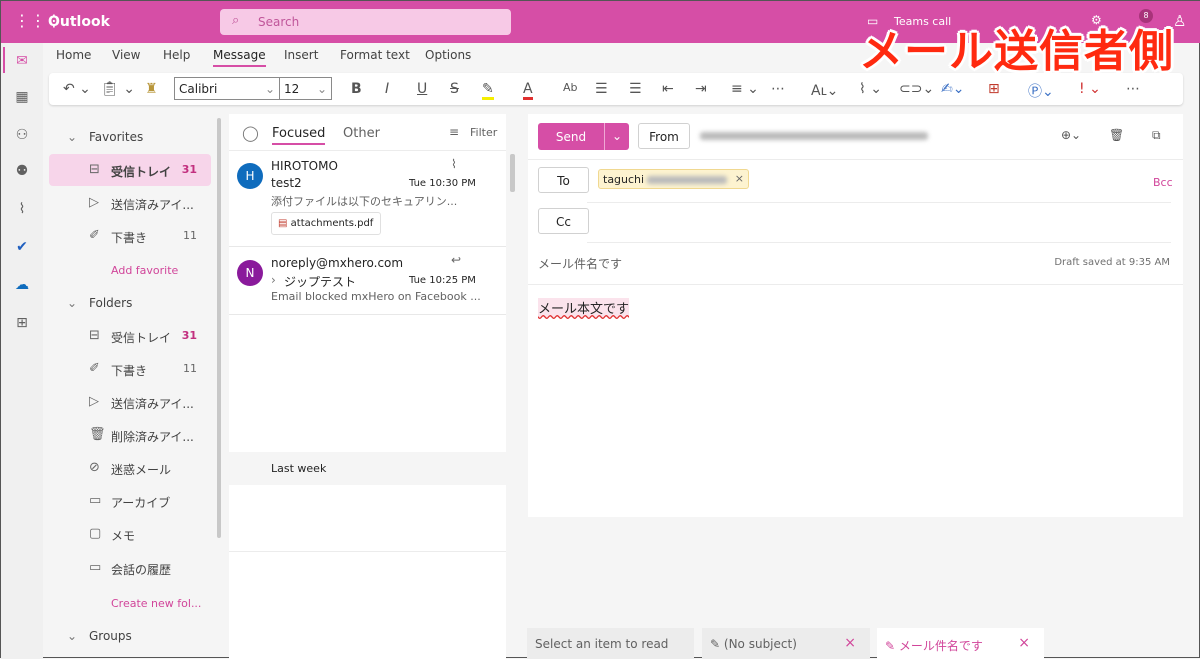  Describe the element at coordinates (664, 136) in the screenshot. I see `from-button: From` at that location.